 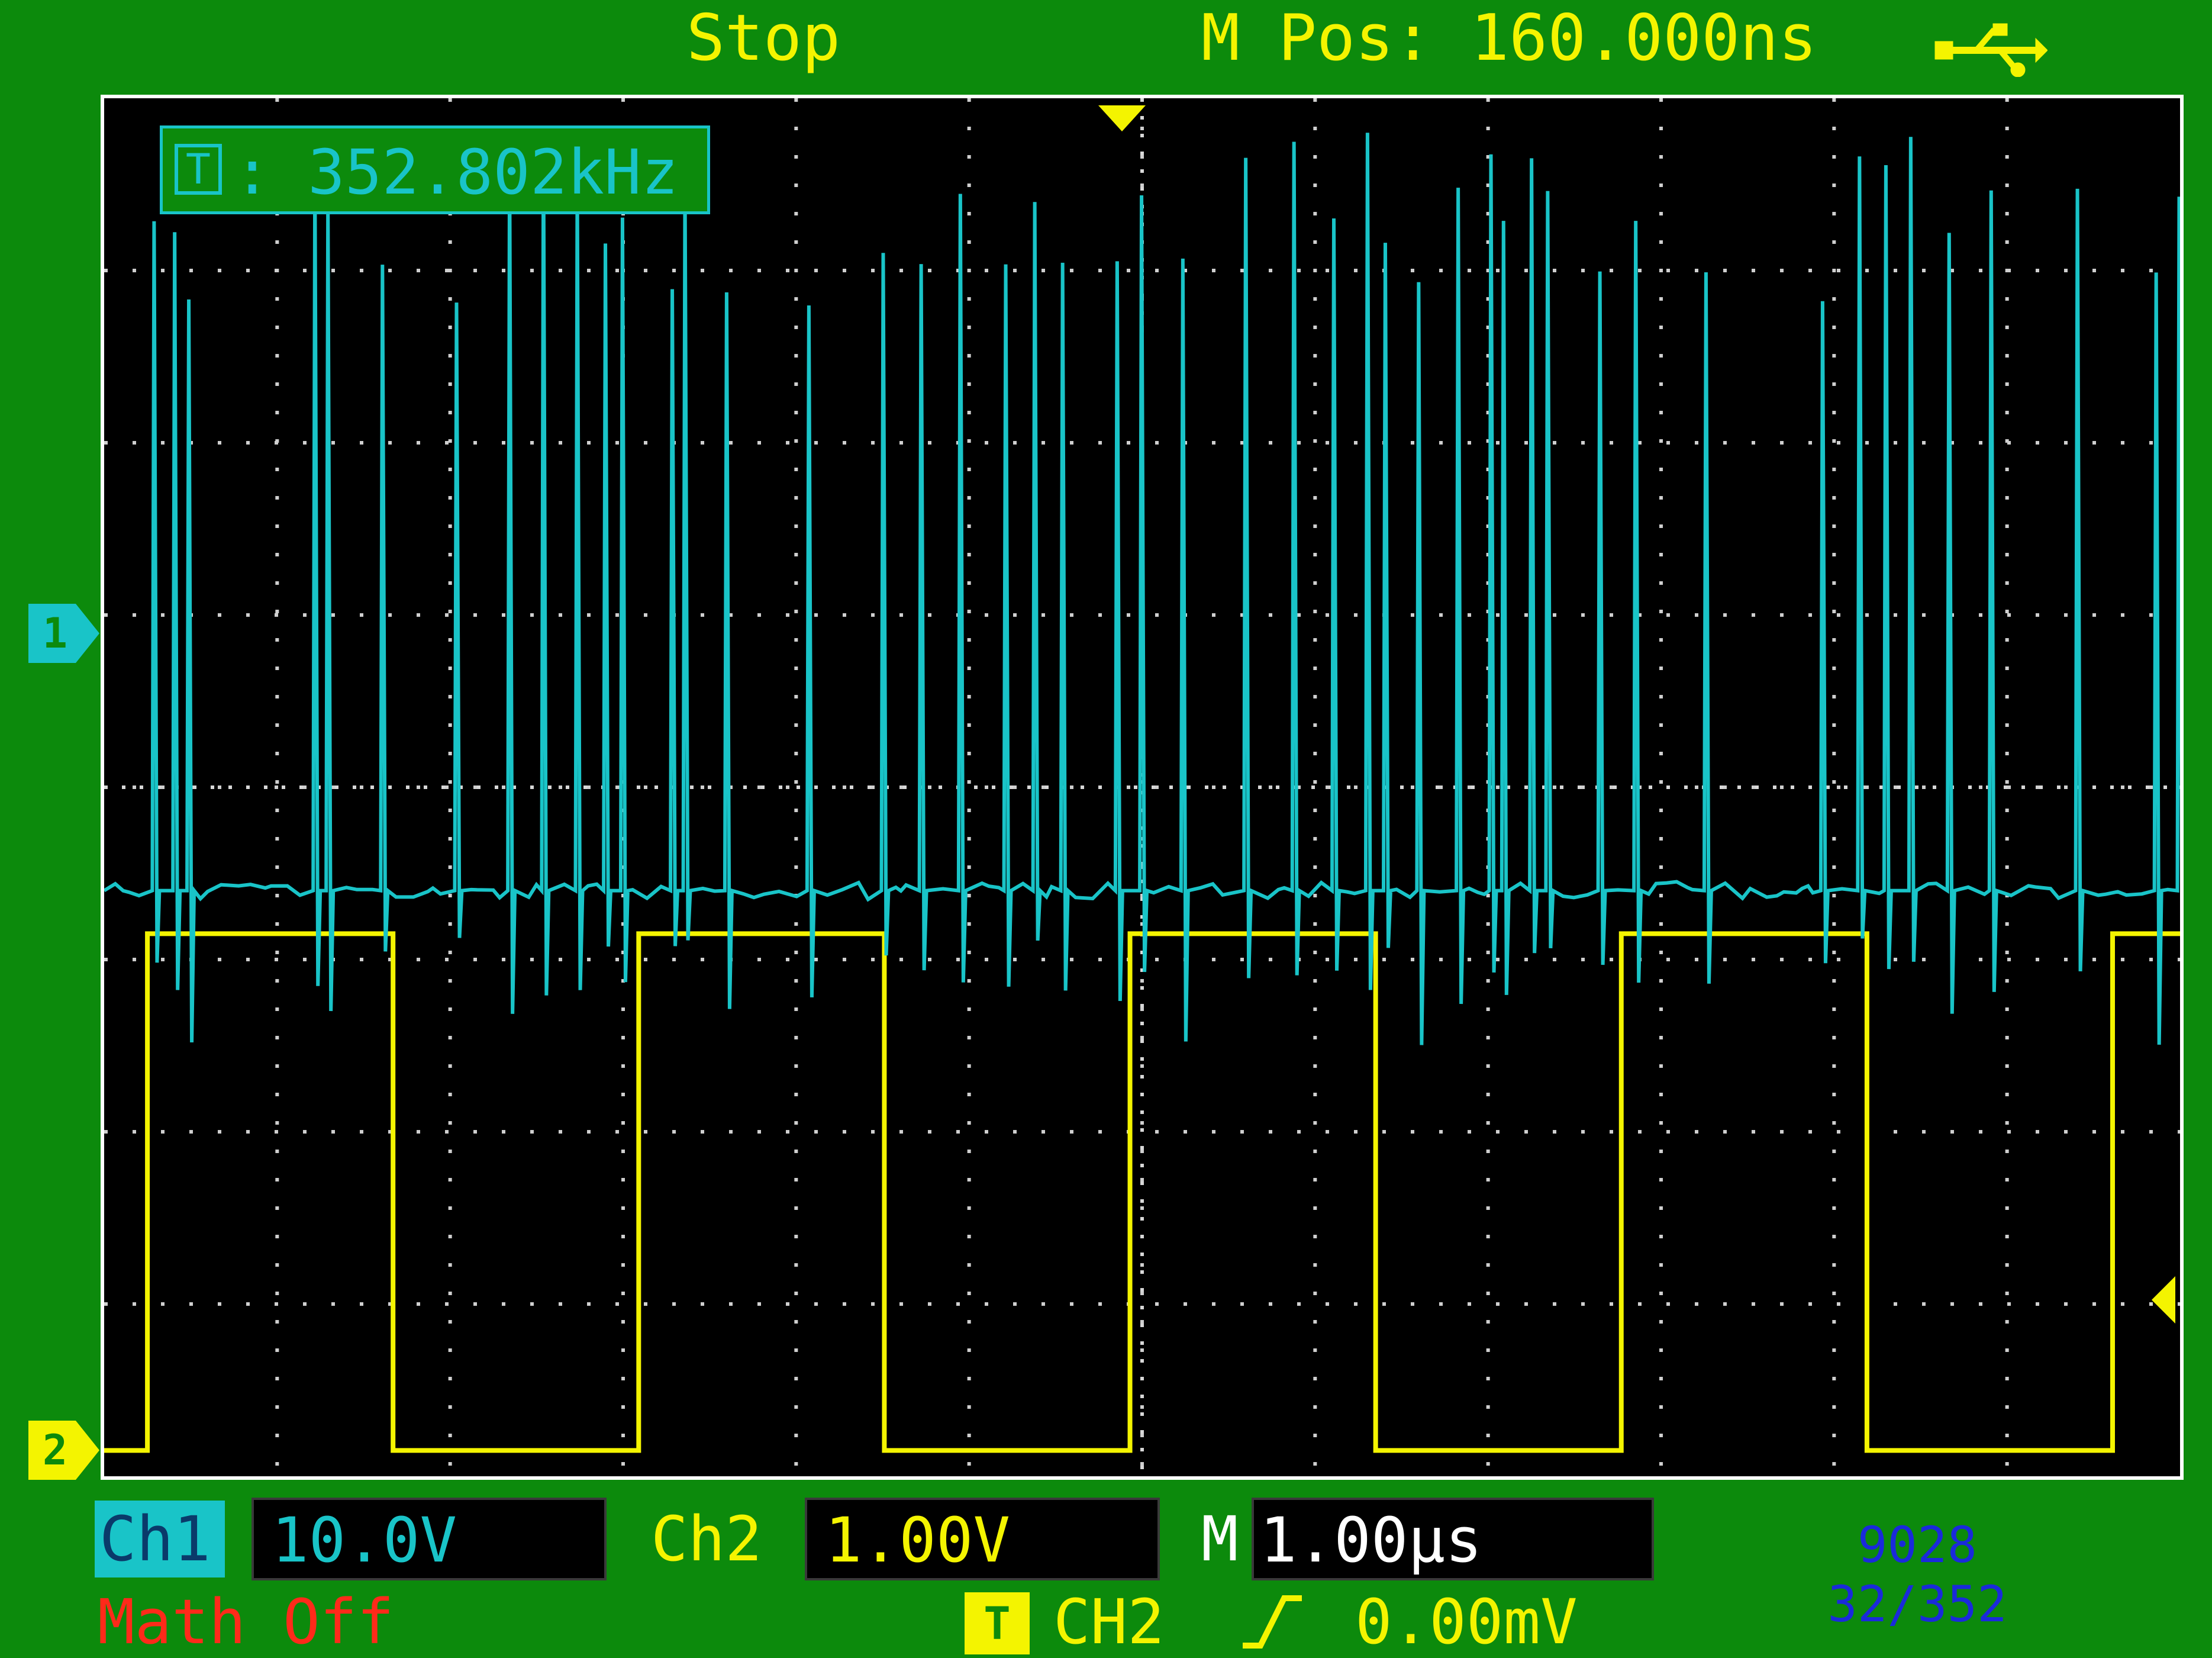 I want to click on math-status: Math Off, so click(x=246, y=1621).